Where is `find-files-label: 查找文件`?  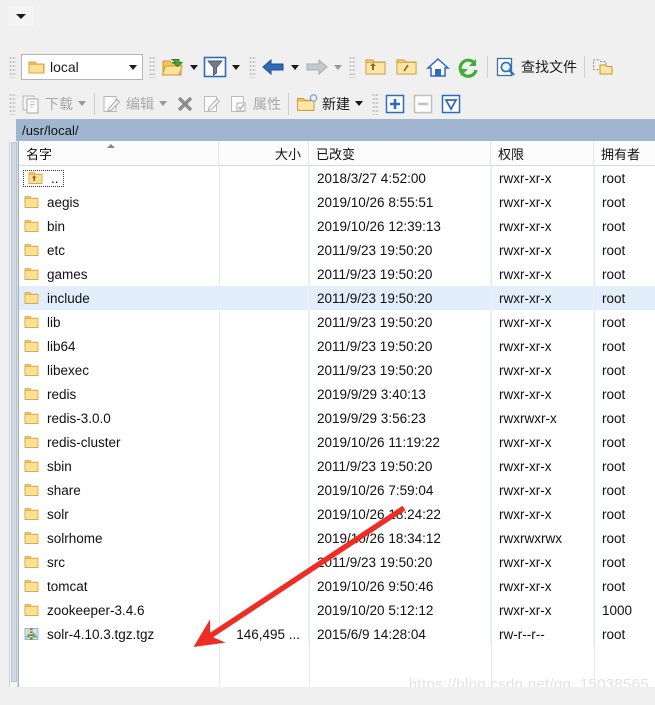
find-files-label: 查找文件 is located at coordinates (549, 67).